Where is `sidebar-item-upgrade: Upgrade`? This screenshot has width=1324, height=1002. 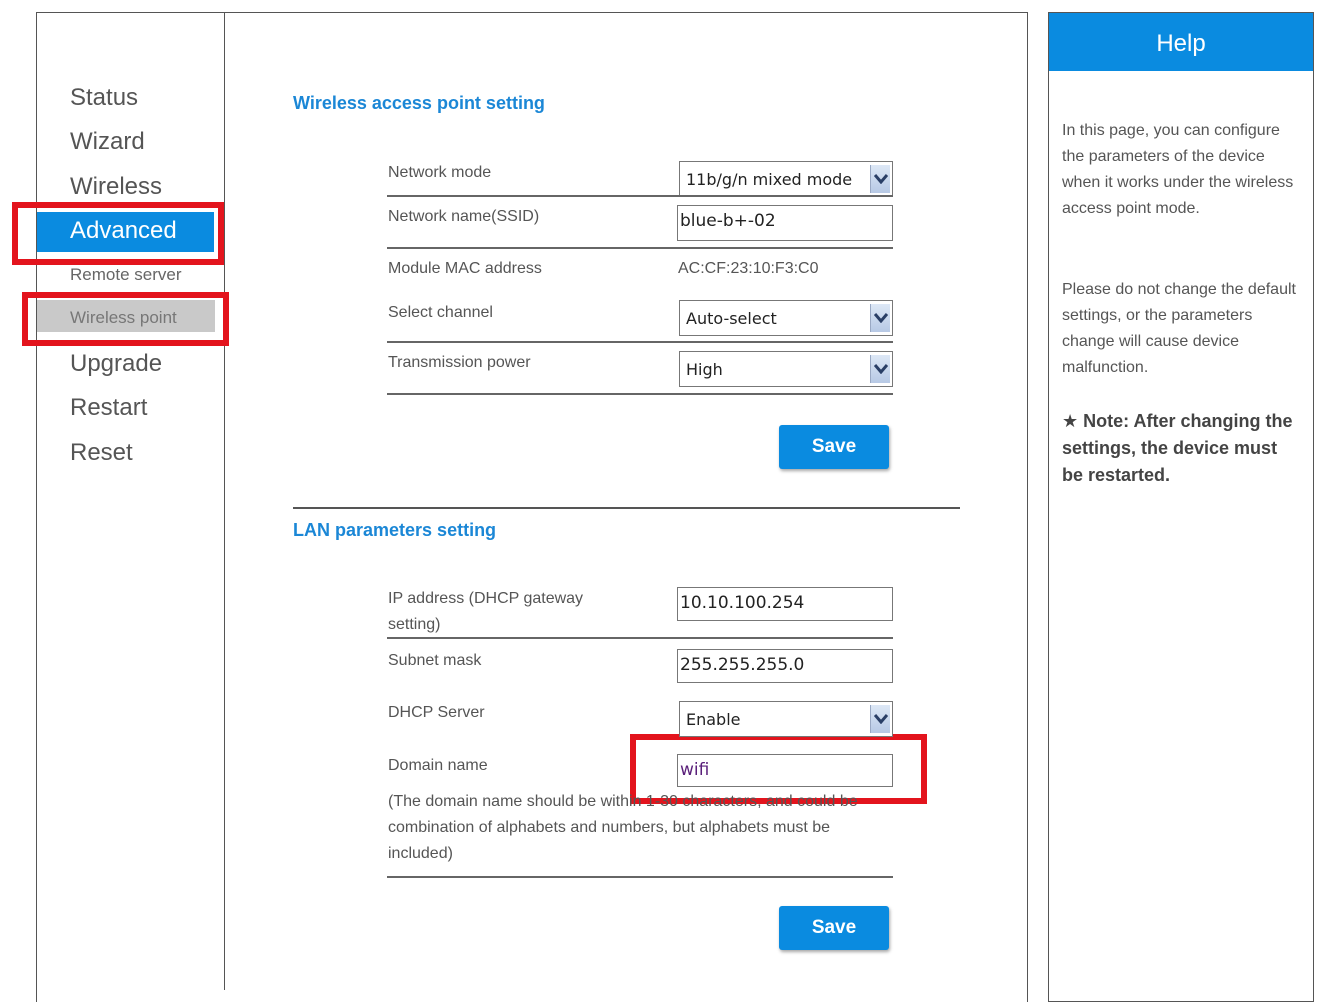 sidebar-item-upgrade: Upgrade is located at coordinates (116, 364).